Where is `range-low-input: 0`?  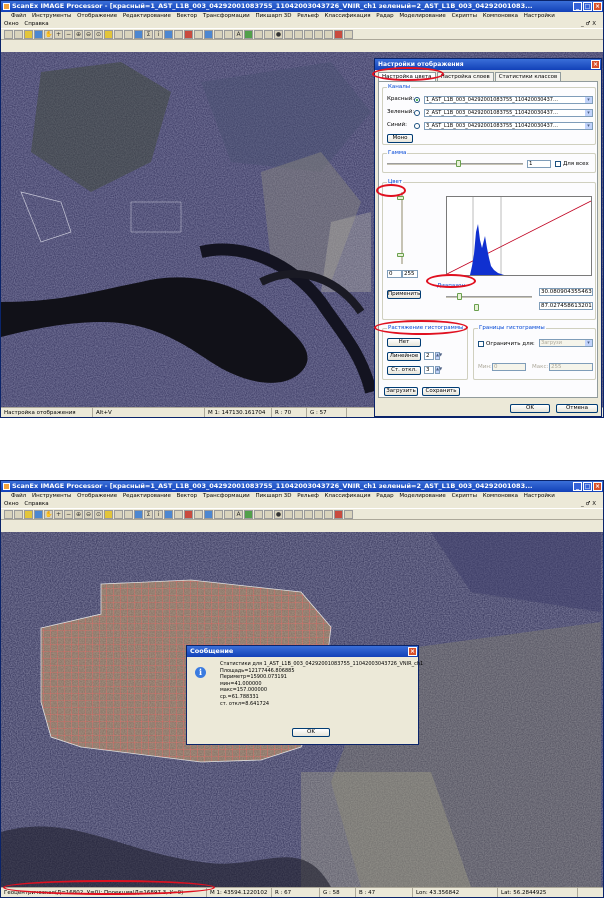
range-low-input: 0 is located at coordinates (394, 274).